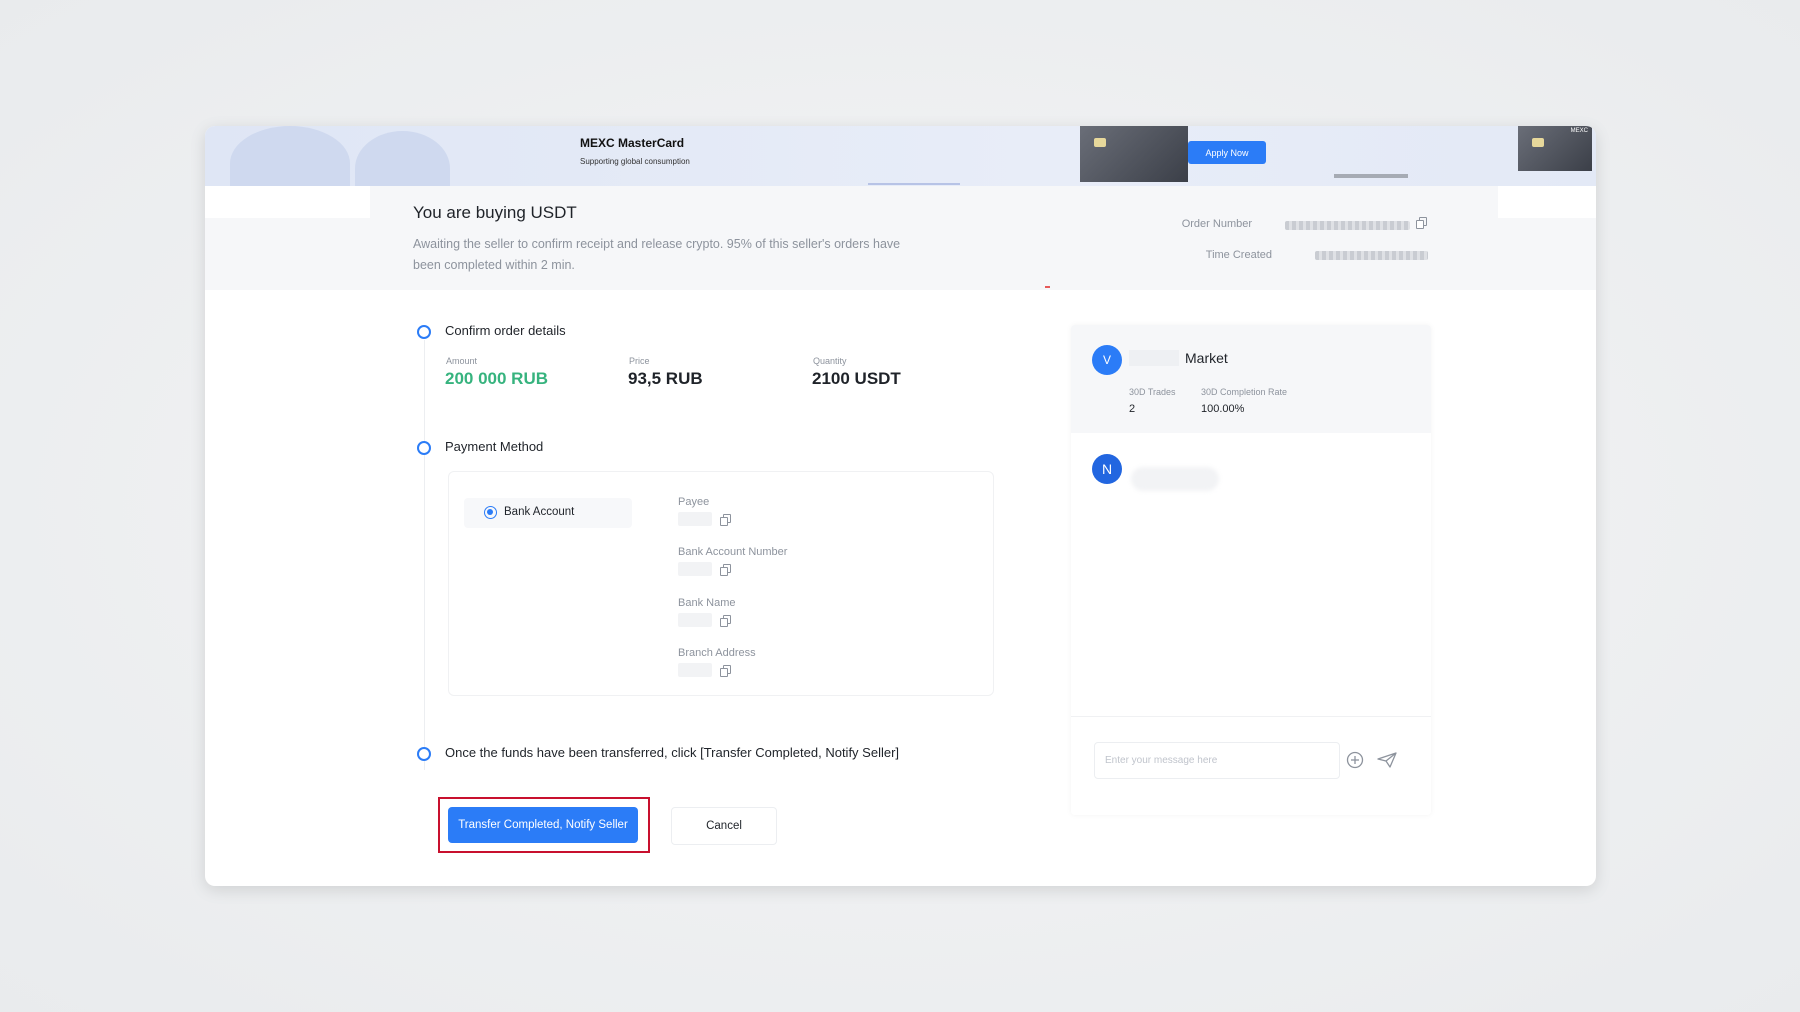 Image resolution: width=1800 pixels, height=1012 pixels. I want to click on price-value: 93,5 RUB, so click(665, 378).